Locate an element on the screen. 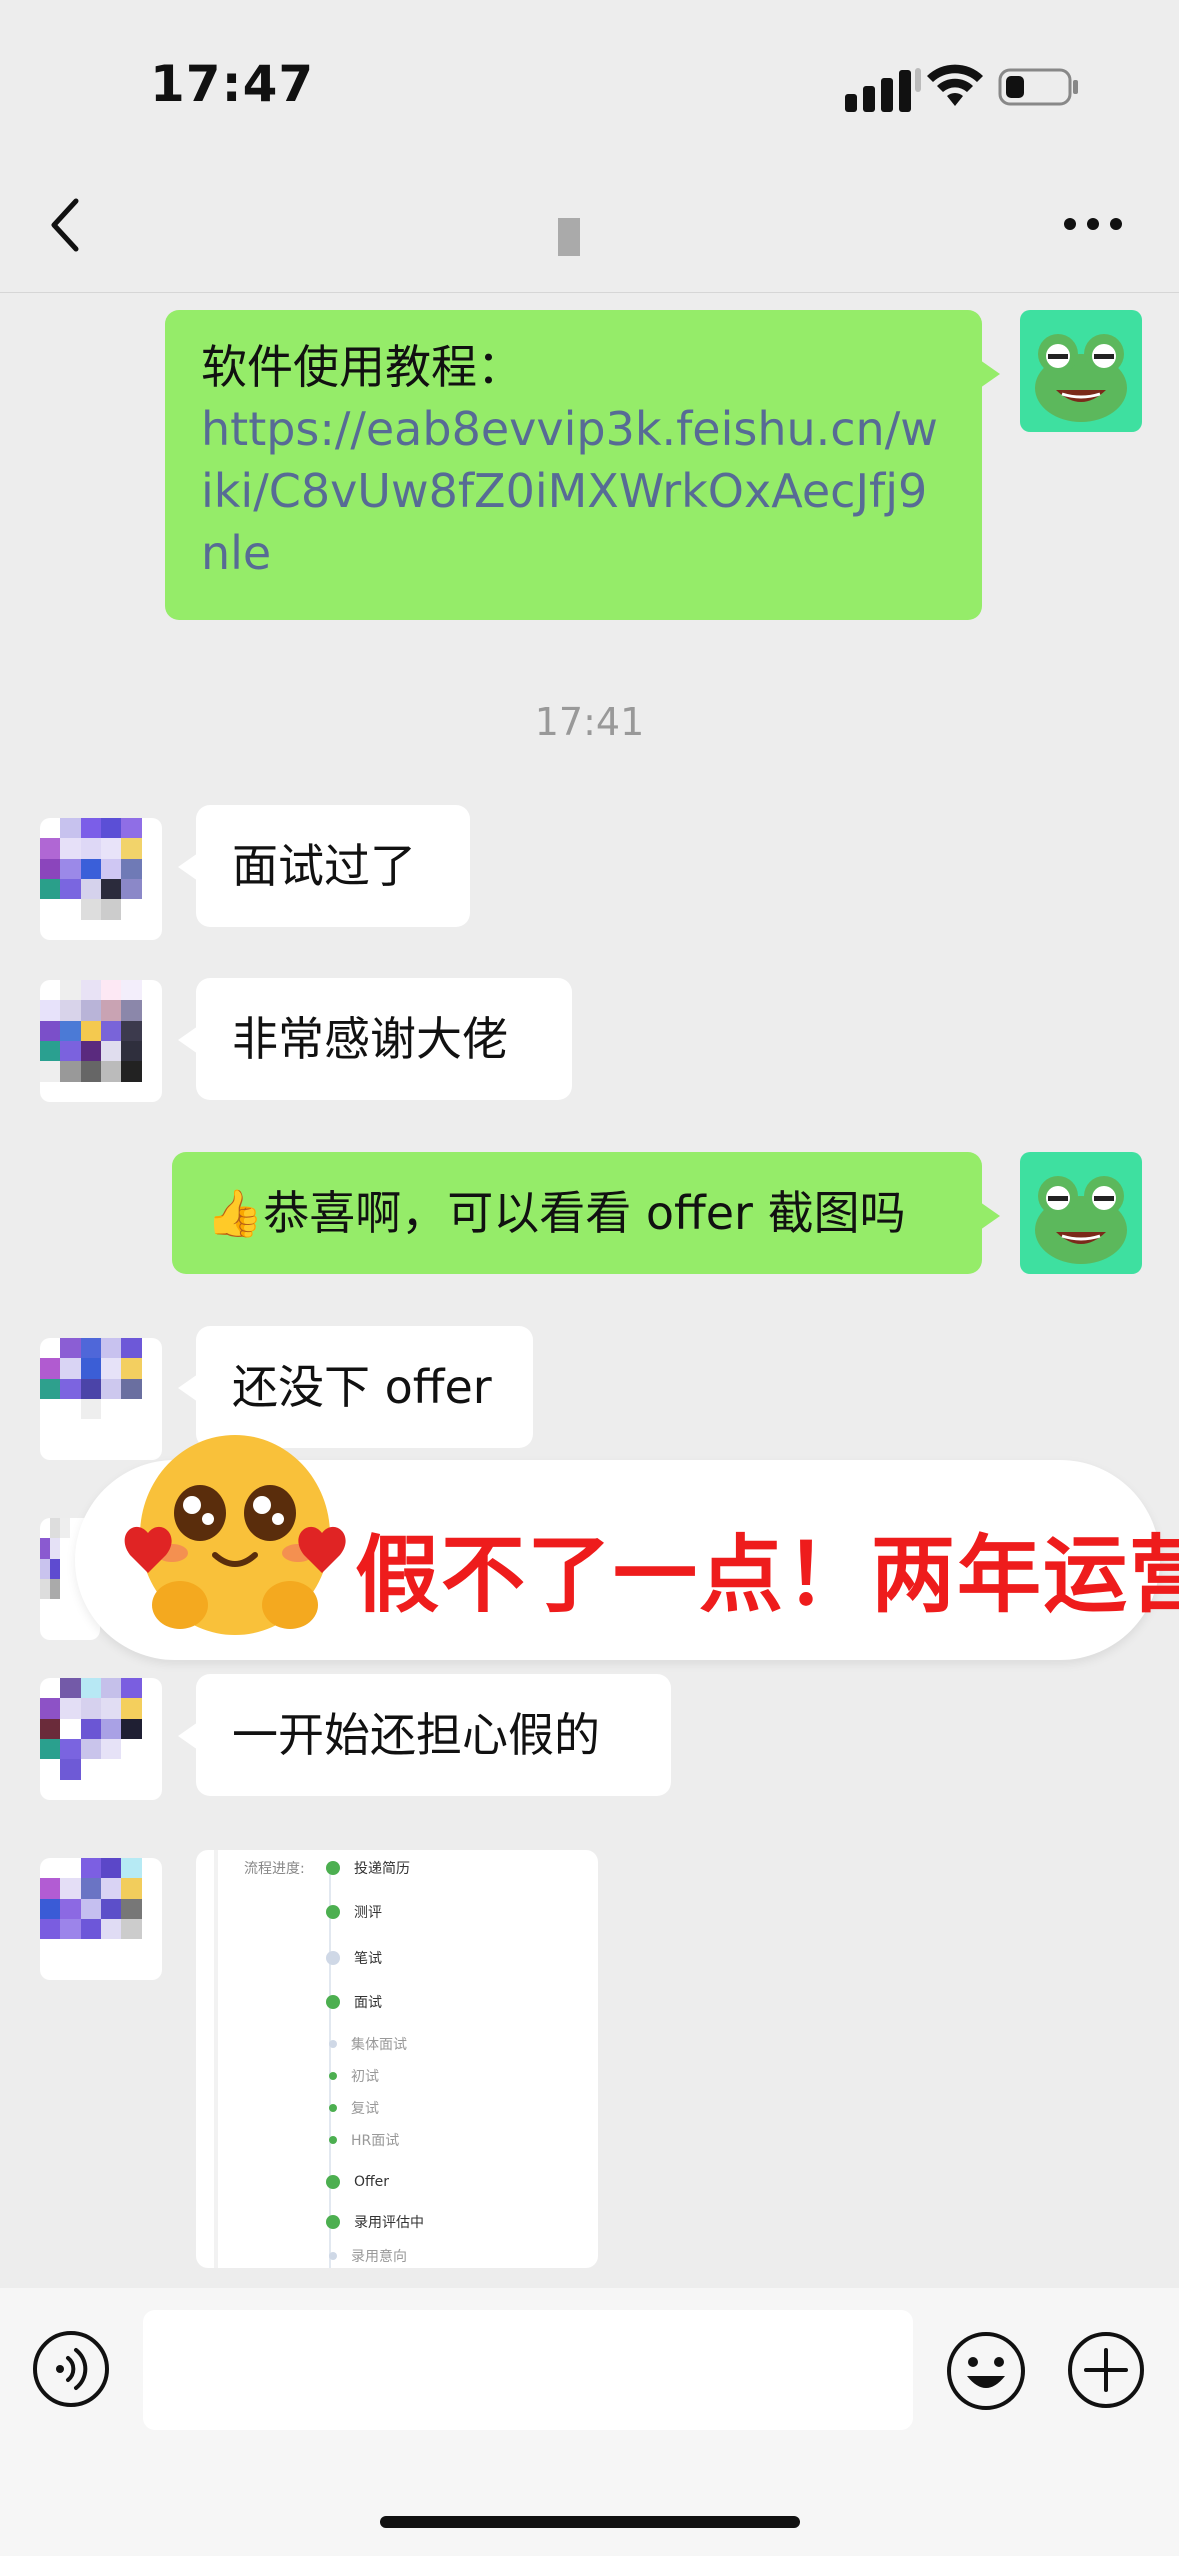  progress-step: Offer is located at coordinates (357, 2182).